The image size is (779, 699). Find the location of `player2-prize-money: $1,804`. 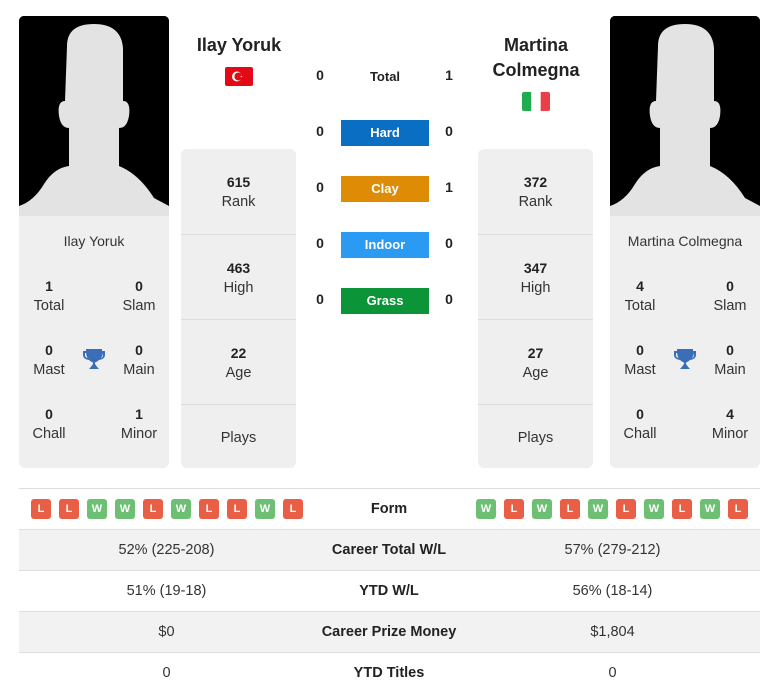

player2-prize-money: $1,804 is located at coordinates (612, 632).